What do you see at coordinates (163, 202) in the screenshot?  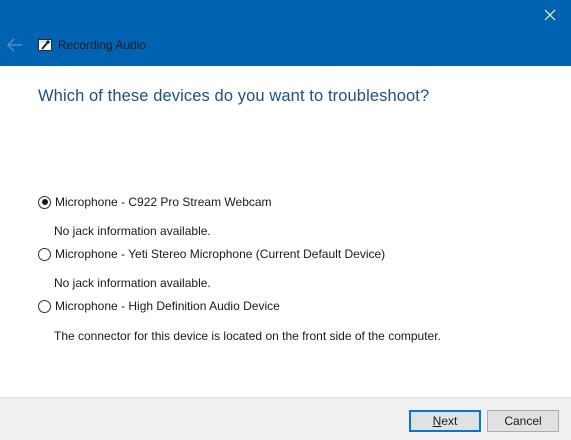 I see `device-option-label: Microphone - C922 Pro Stream Webcam` at bounding box center [163, 202].